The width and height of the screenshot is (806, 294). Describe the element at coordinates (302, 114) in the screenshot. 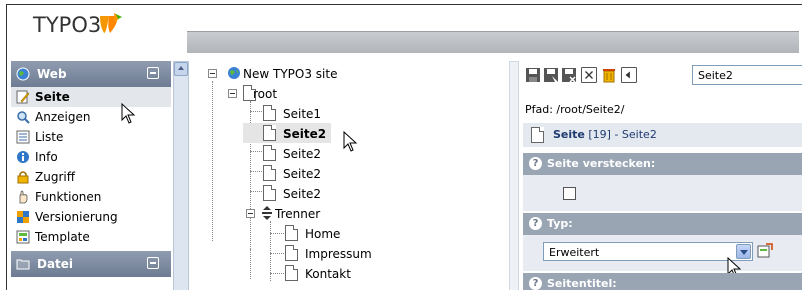

I see `tree-node-label: Seite1` at that location.